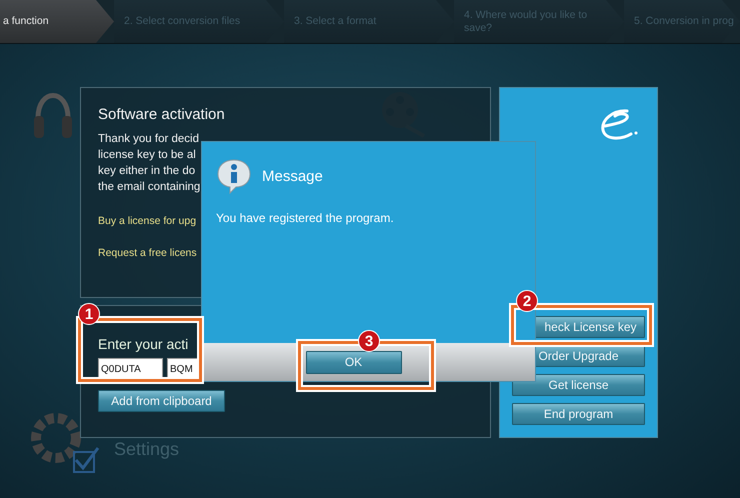 This screenshot has height=498, width=740. Describe the element at coordinates (149, 187) in the screenshot. I see `description-text: the email containing` at that location.